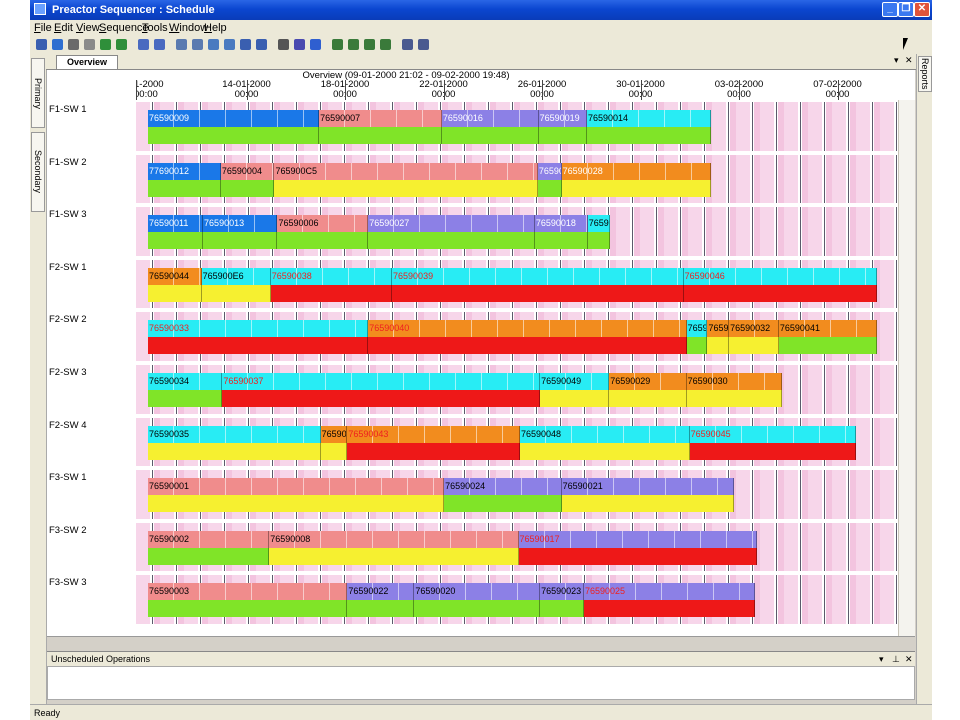  I want to click on operation-bar: 76590041, so click(828, 329).